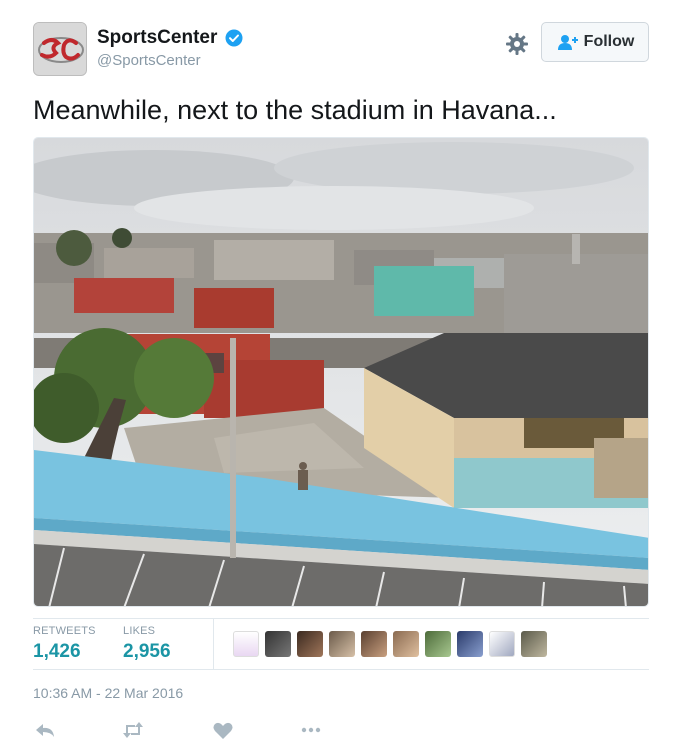  Describe the element at coordinates (45, 730) in the screenshot. I see `reply-icon` at that location.